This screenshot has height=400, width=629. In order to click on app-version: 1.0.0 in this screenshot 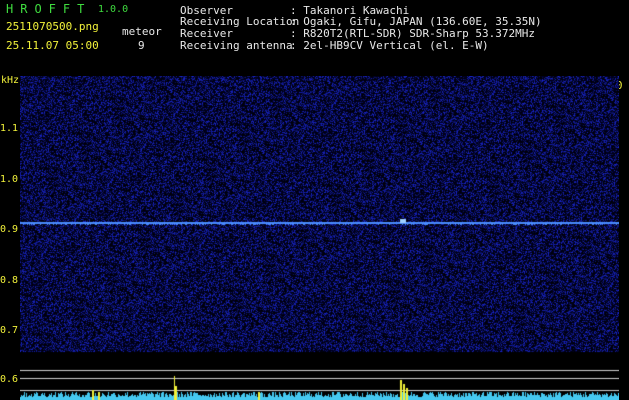, I will do `click(113, 9)`.